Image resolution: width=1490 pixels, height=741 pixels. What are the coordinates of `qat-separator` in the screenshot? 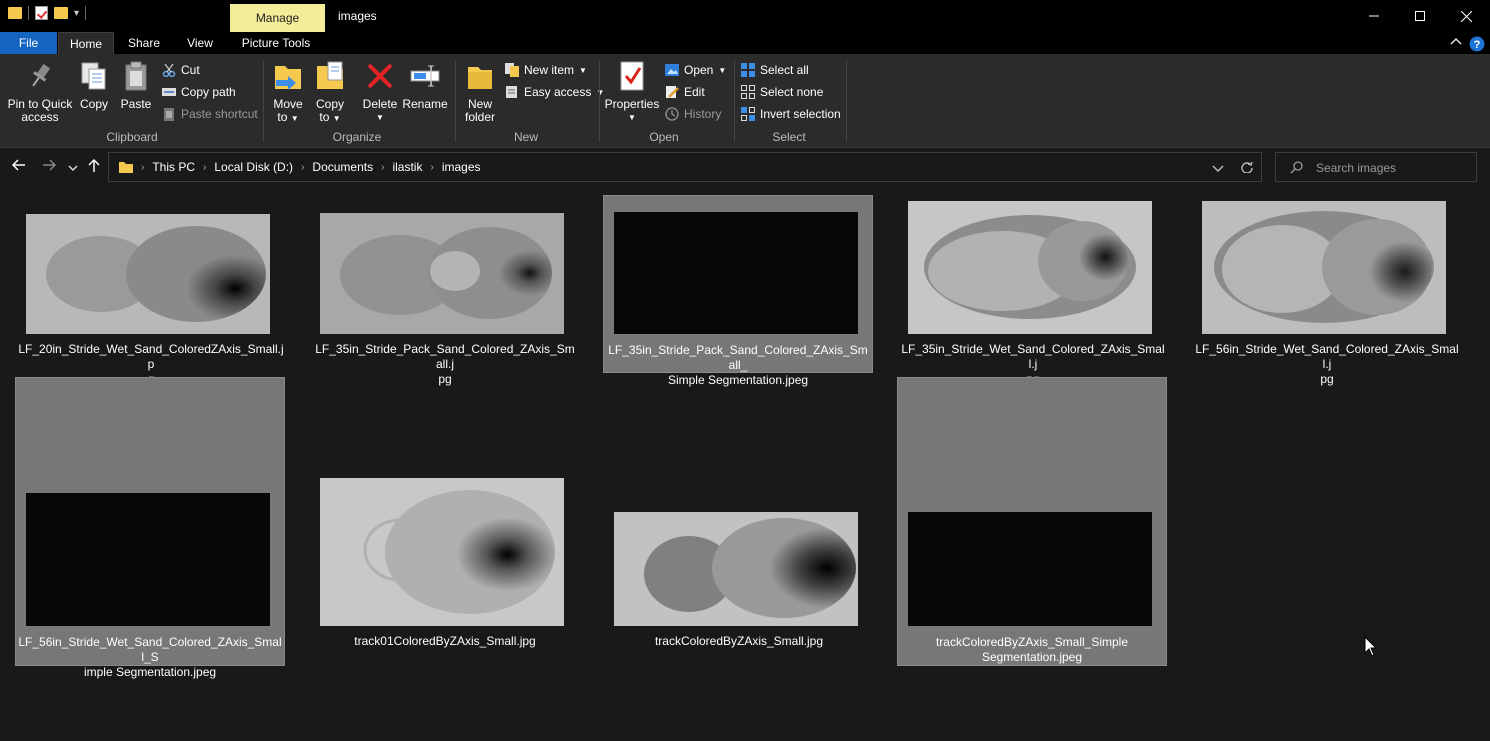 It's located at (86, 13).